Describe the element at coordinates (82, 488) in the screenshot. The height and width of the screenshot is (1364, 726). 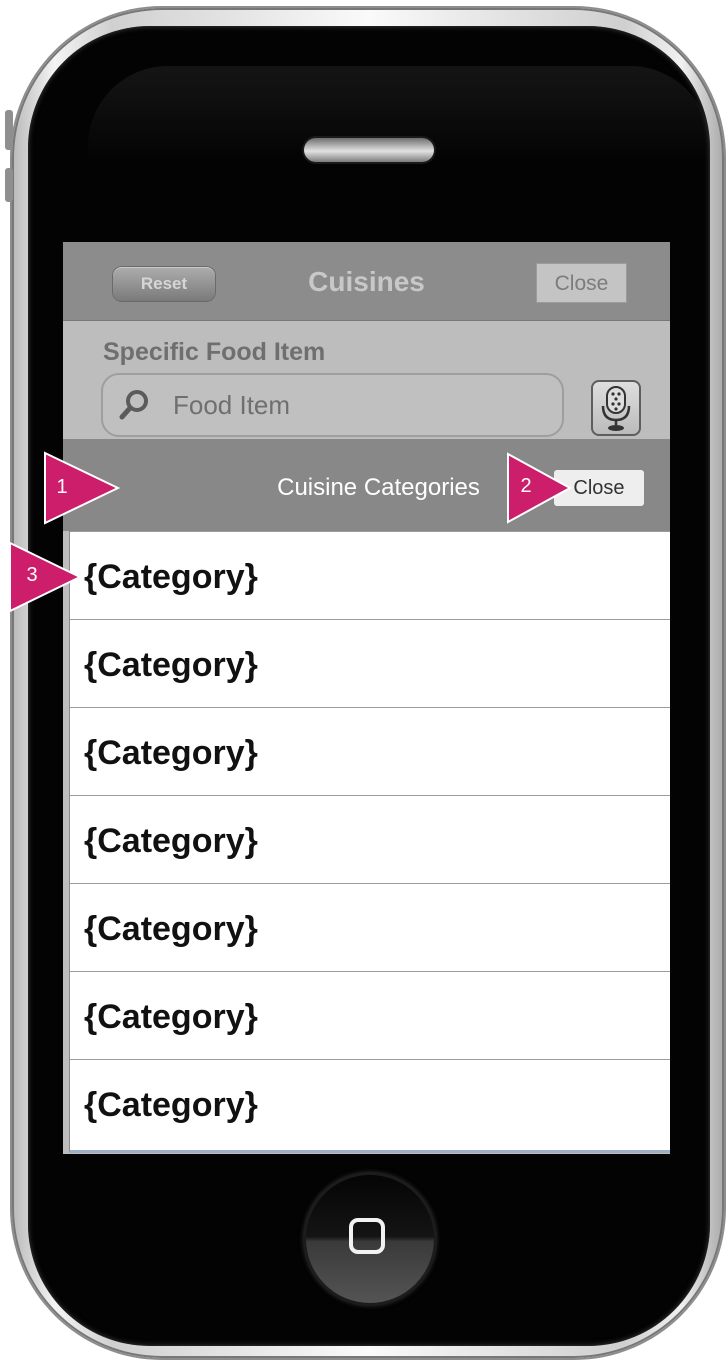
I see `annotation-marker-1: 1` at that location.